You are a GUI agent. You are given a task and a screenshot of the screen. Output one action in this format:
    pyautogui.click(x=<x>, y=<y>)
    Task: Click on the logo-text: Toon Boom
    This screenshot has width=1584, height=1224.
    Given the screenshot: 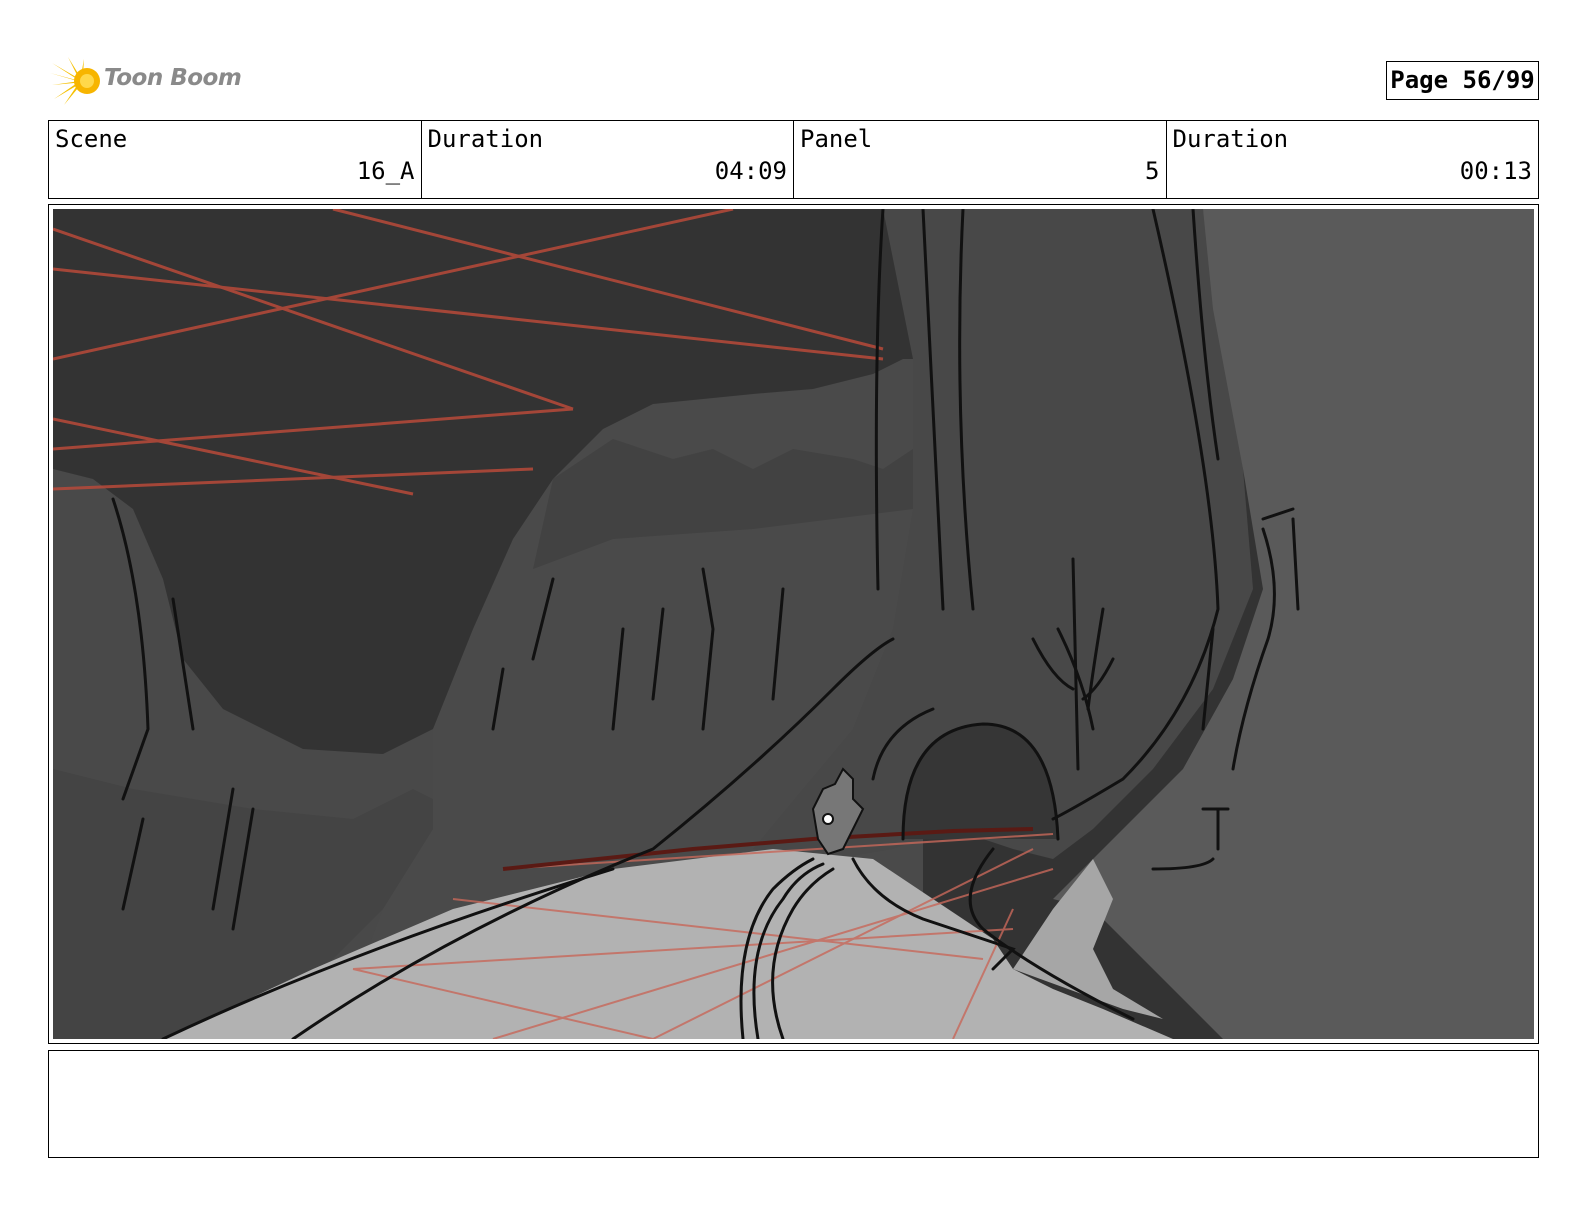 What is the action you would take?
    pyautogui.click(x=173, y=78)
    